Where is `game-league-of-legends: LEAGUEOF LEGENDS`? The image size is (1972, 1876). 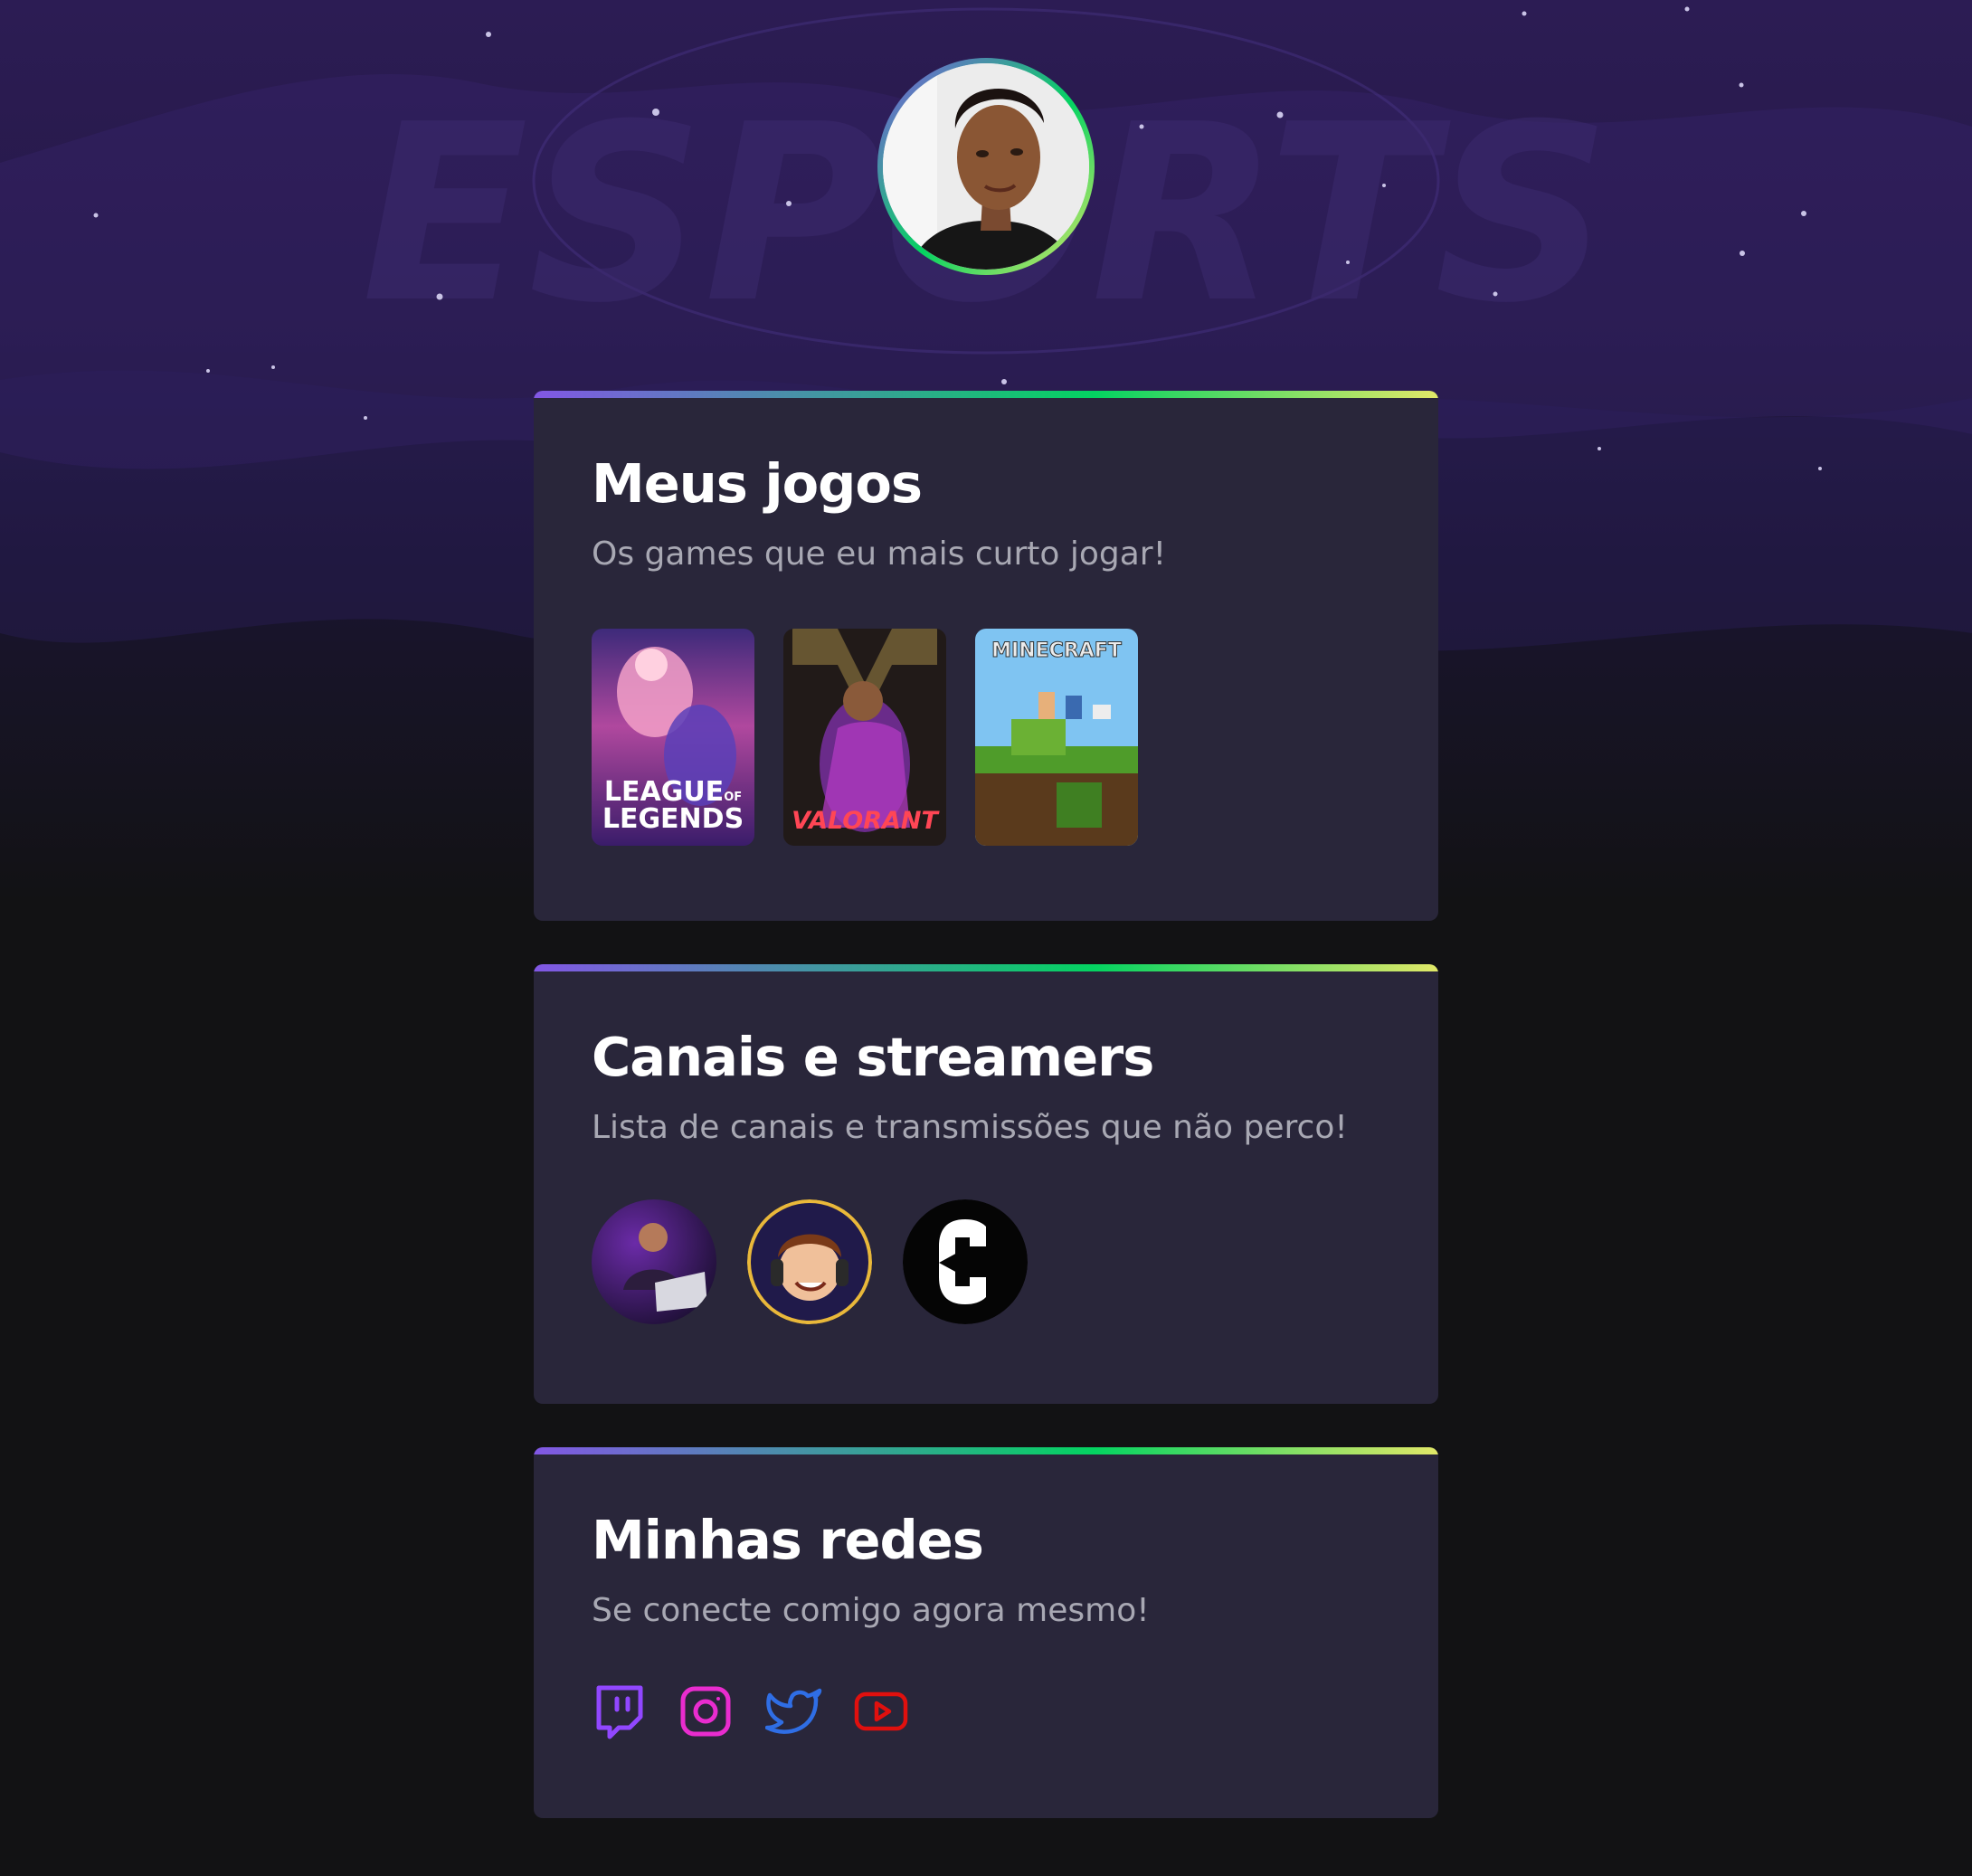
game-league-of-legends: LEAGUEOF LEGENDS is located at coordinates (673, 737).